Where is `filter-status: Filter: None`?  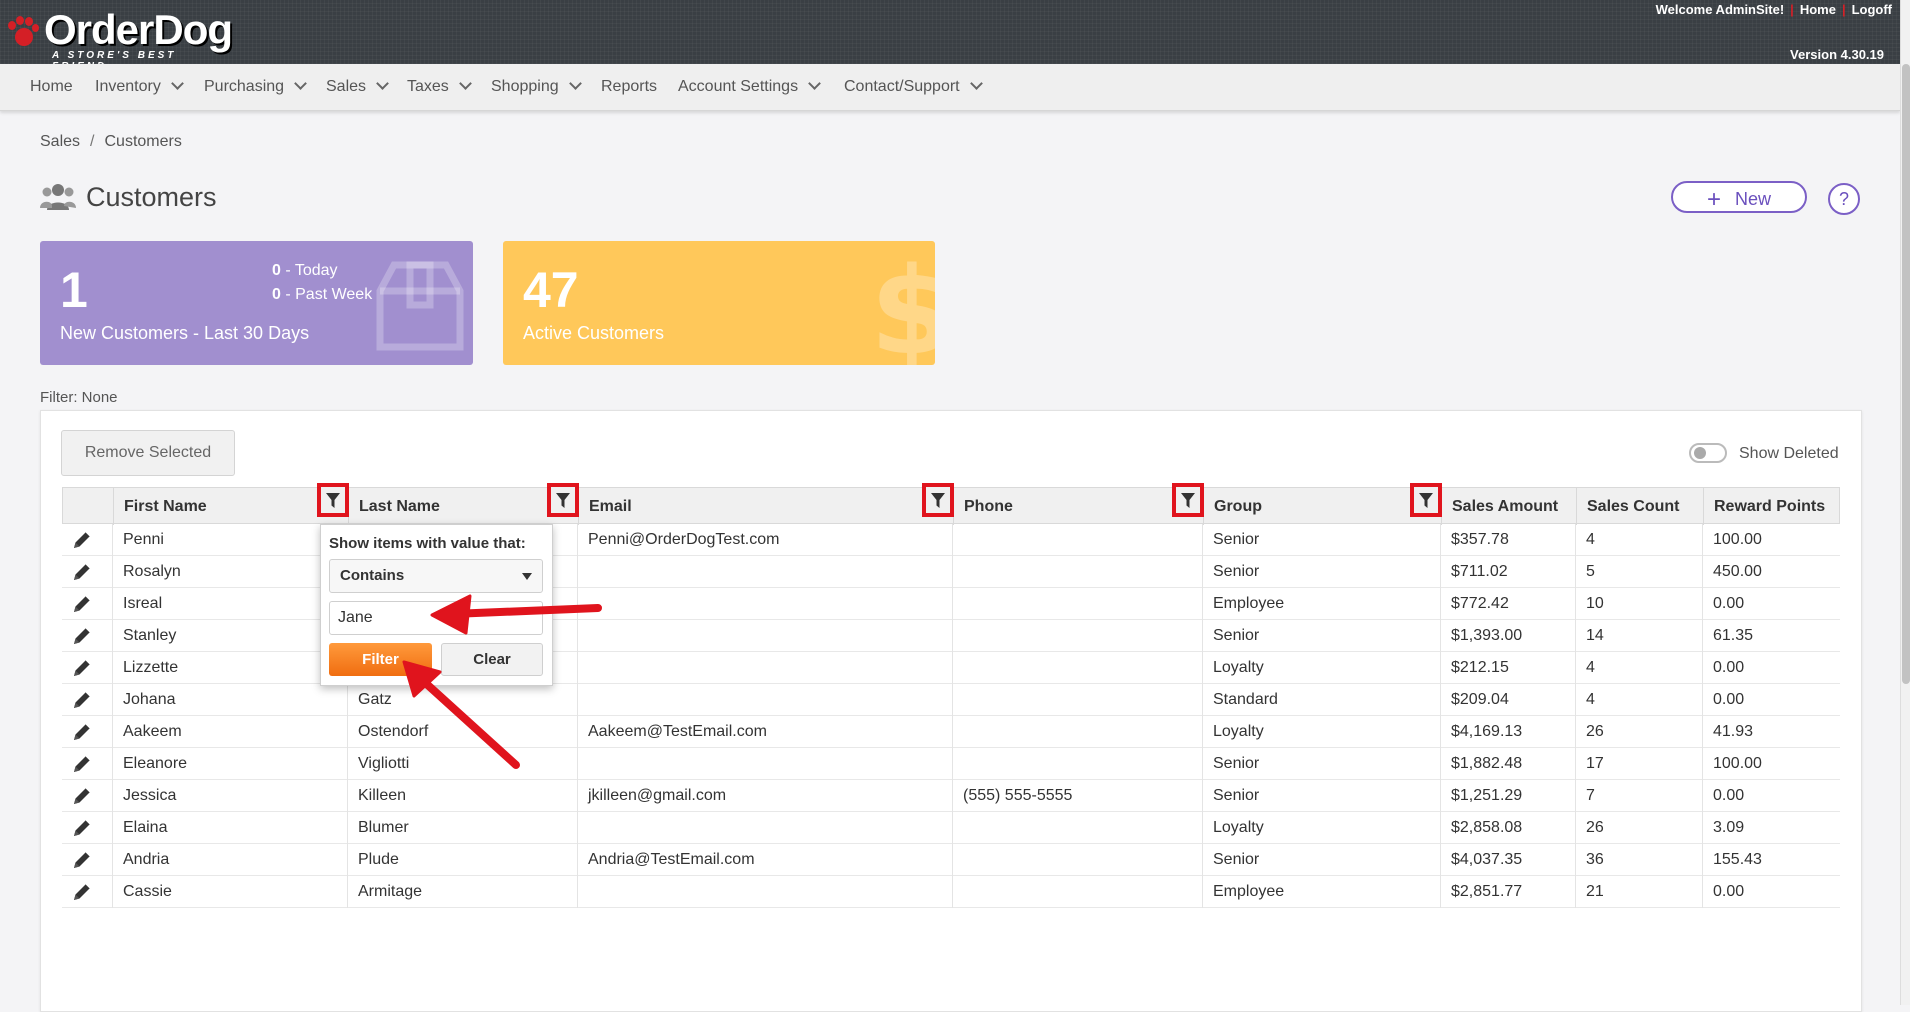
filter-status: Filter: None is located at coordinates (79, 397).